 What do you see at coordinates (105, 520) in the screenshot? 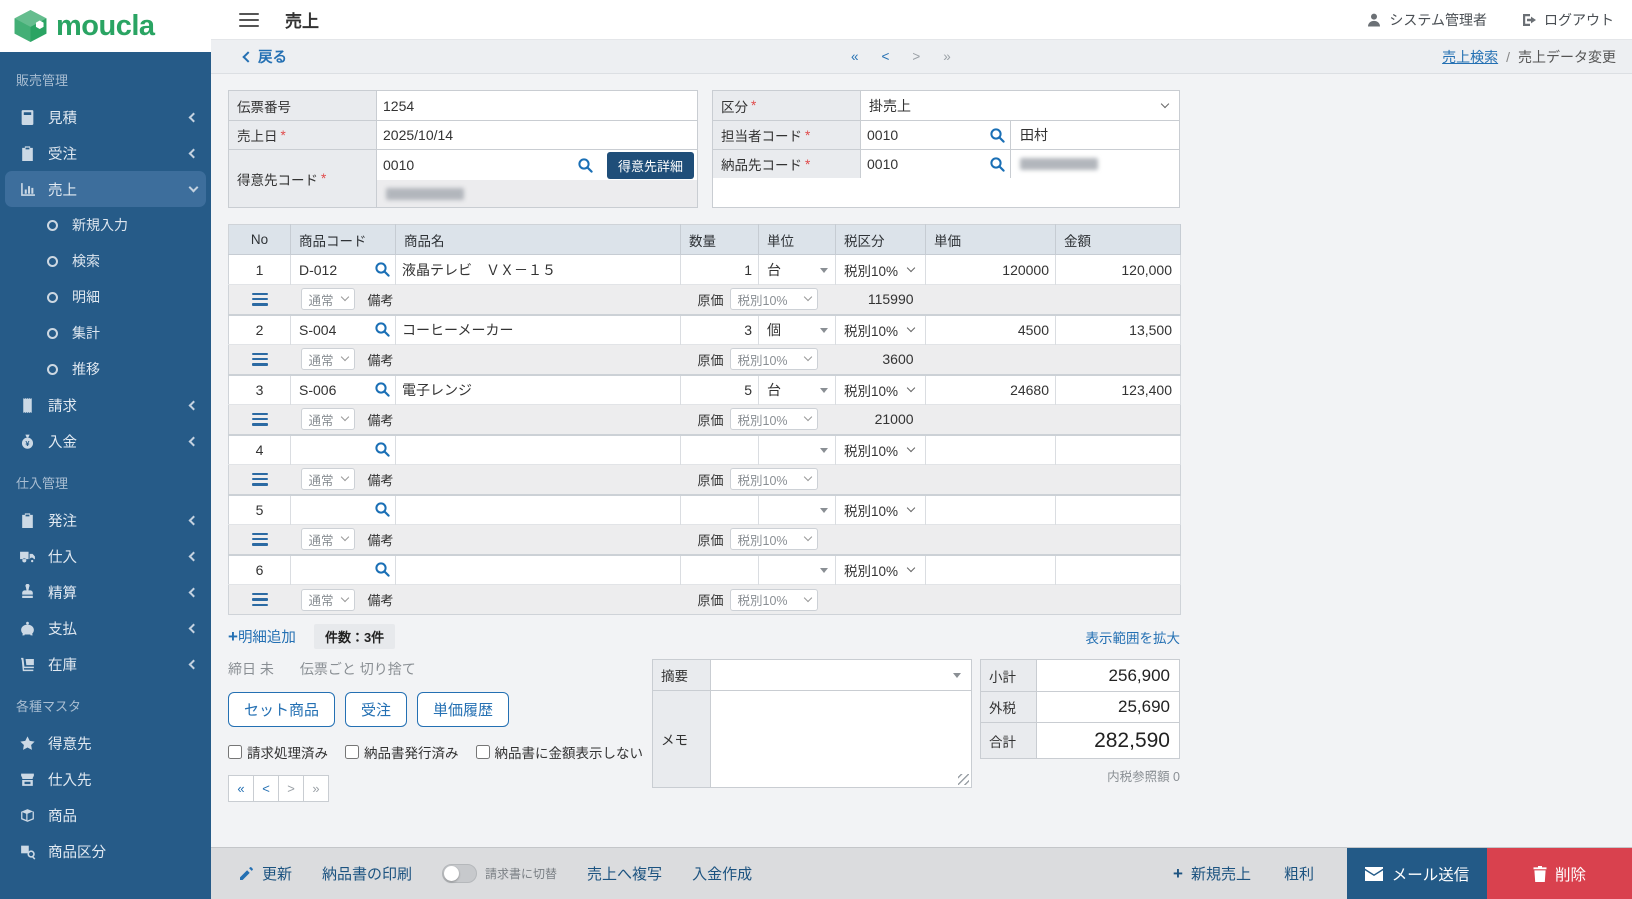
I see `sidebar-item-purchase-order: 発注` at bounding box center [105, 520].